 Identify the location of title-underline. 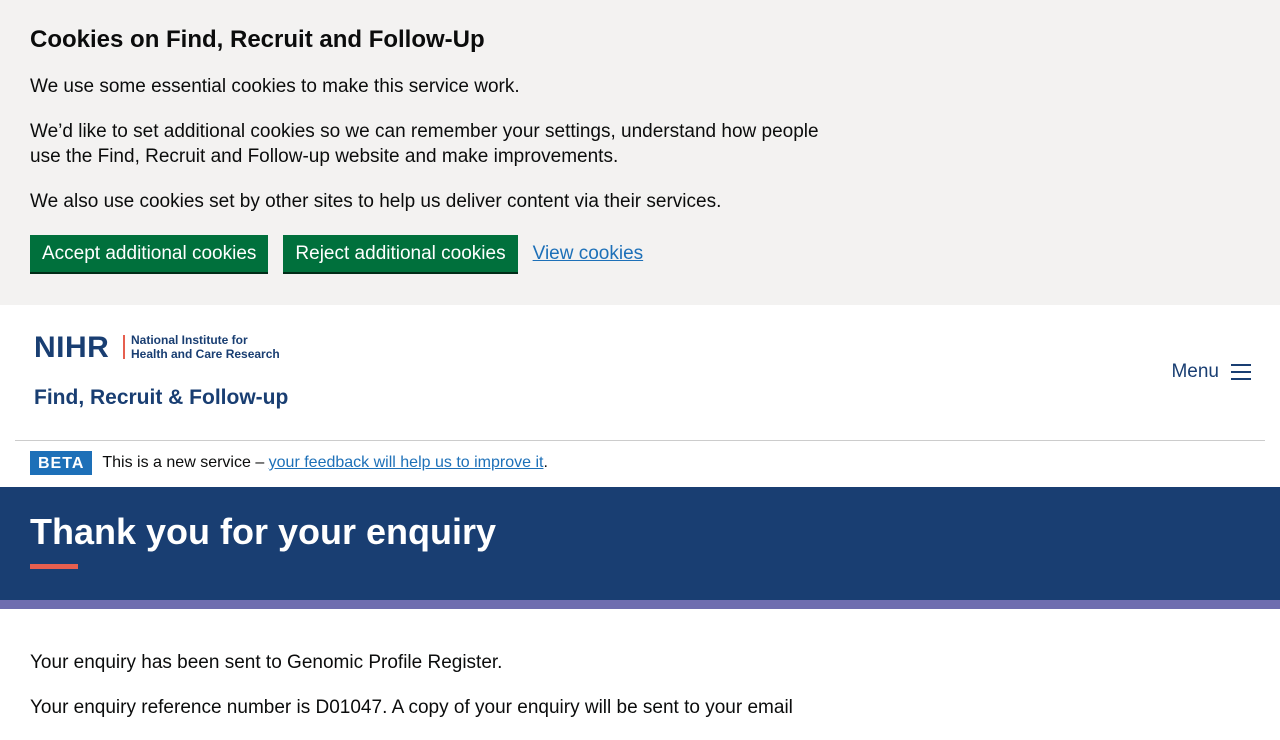
(54, 566).